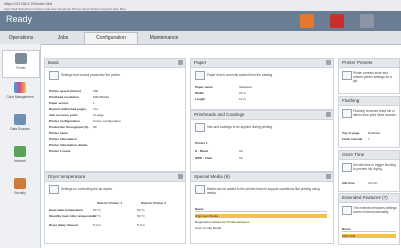  I want to click on sidebar-item-label: Data Sources, so click(20, 129).